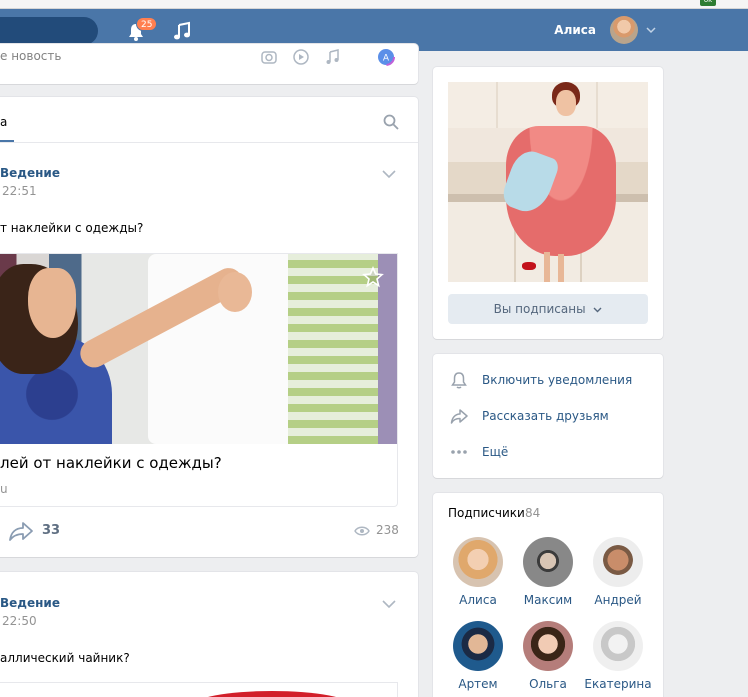 The height and width of the screenshot is (697, 748). Describe the element at coordinates (52, 303) in the screenshot. I see `photo-woman-face` at that location.